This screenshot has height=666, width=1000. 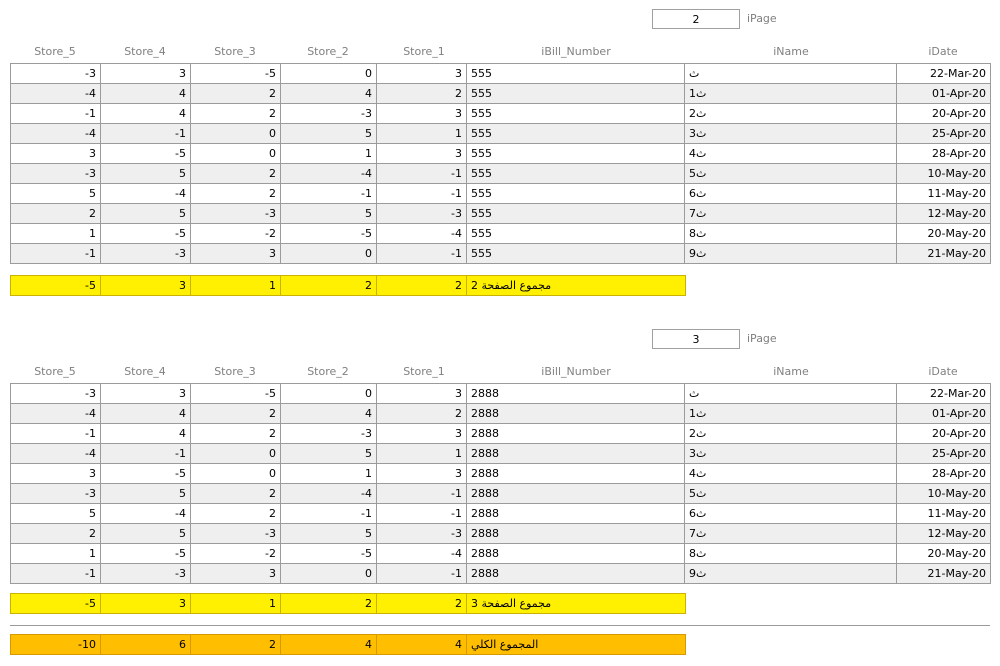 I want to click on total-store-5: -5, so click(x=55, y=285).